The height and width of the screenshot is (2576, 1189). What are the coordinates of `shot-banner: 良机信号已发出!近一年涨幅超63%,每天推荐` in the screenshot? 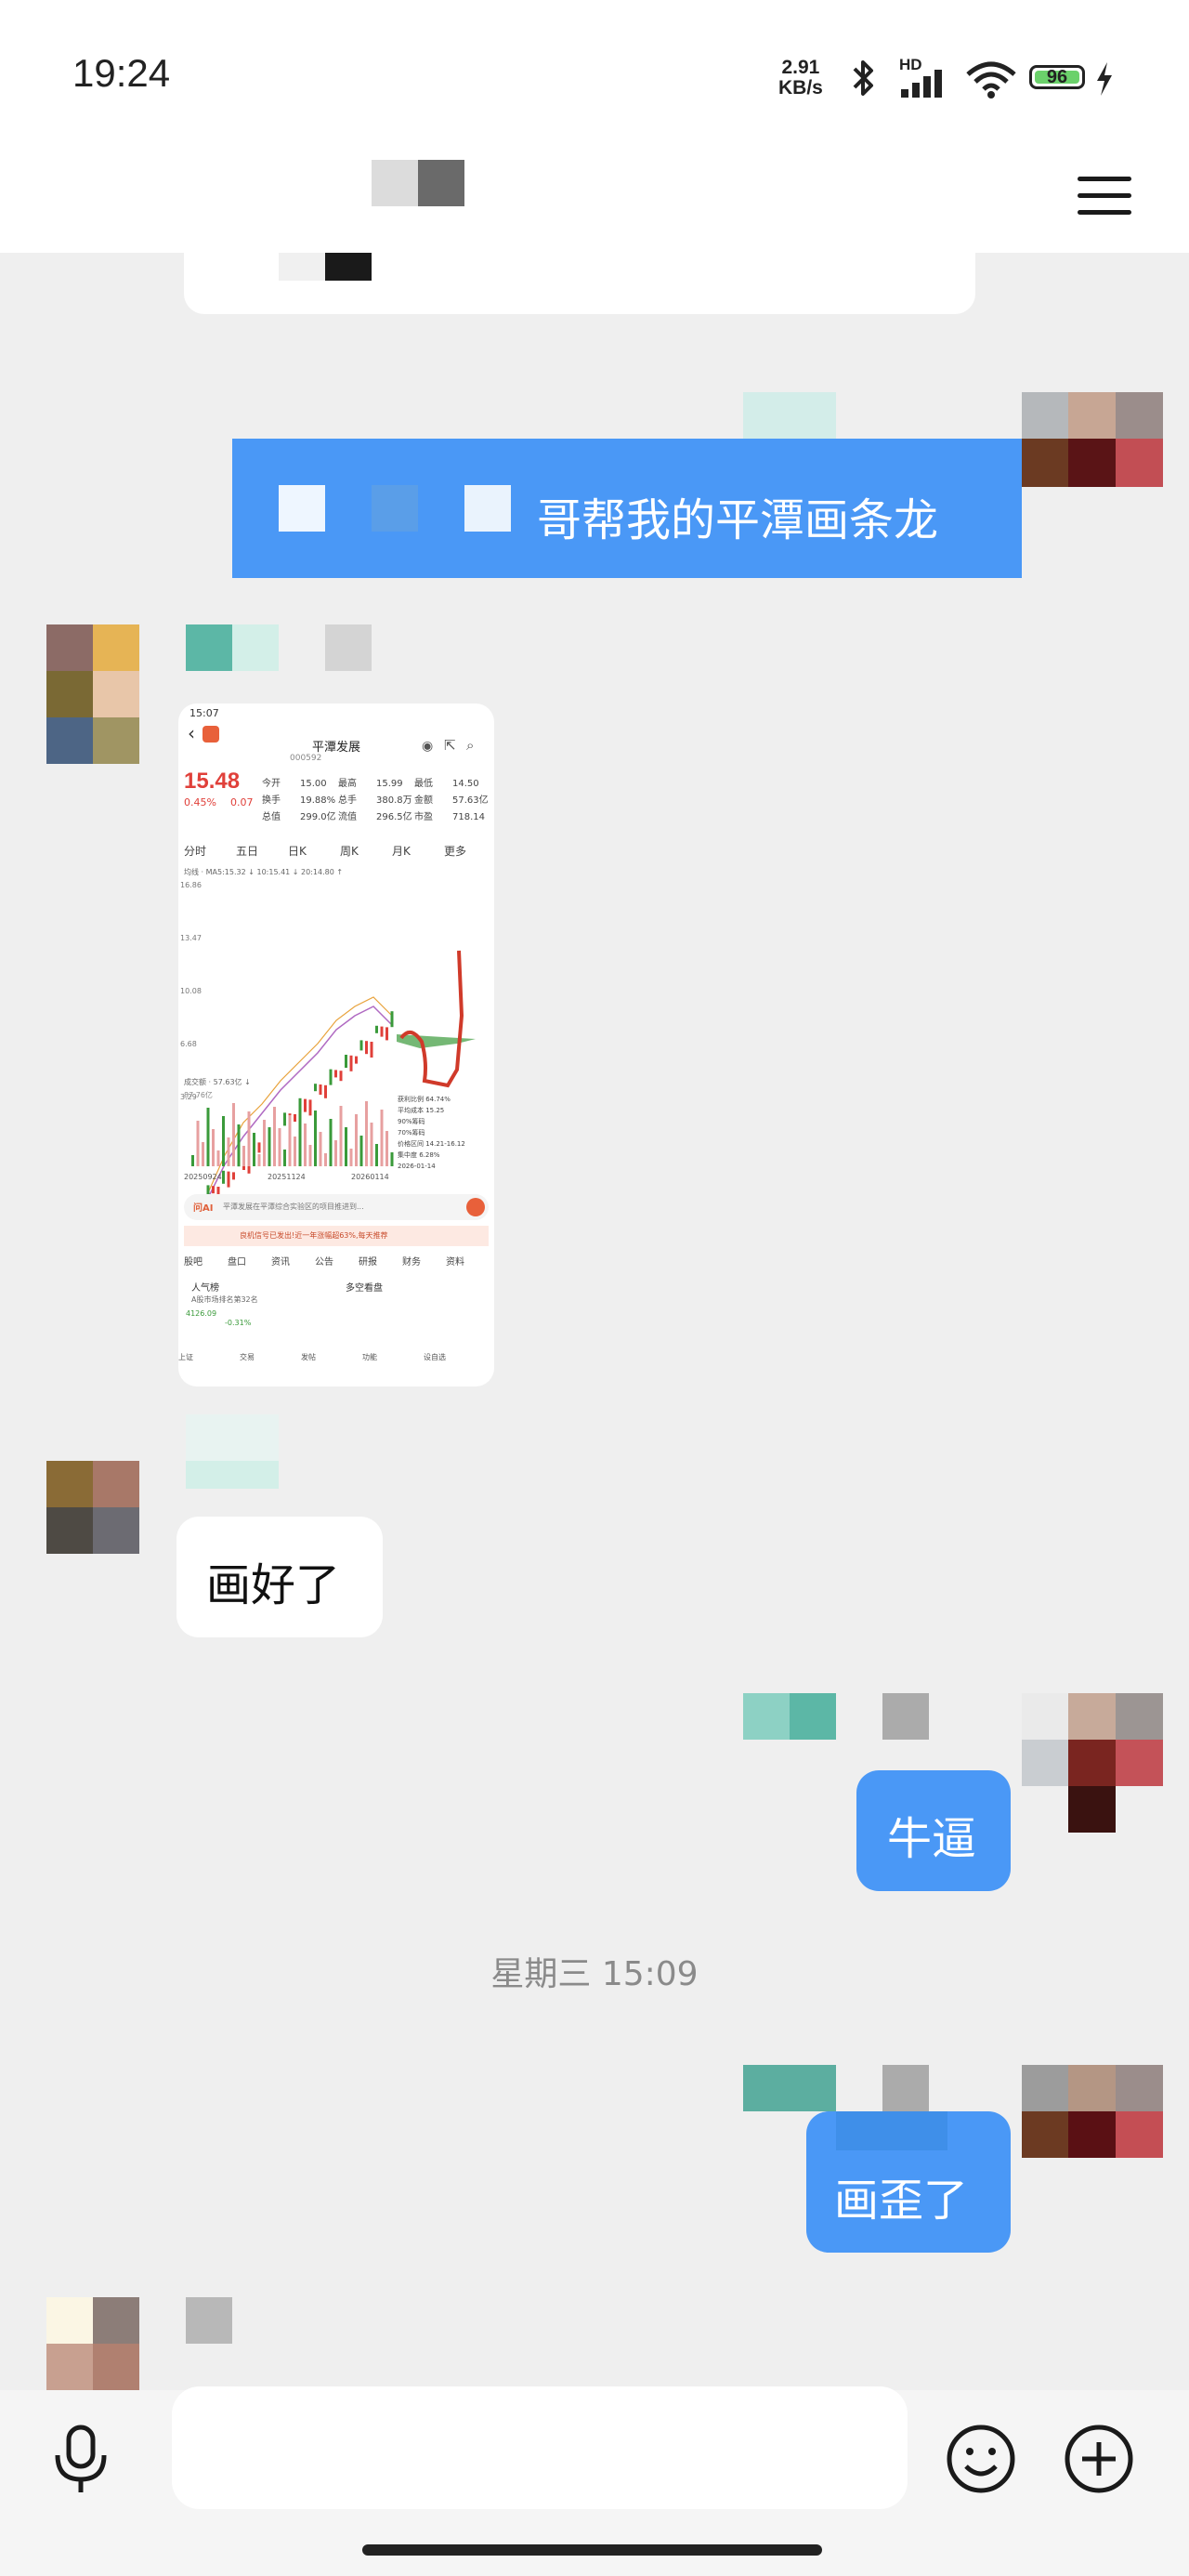 It's located at (336, 1236).